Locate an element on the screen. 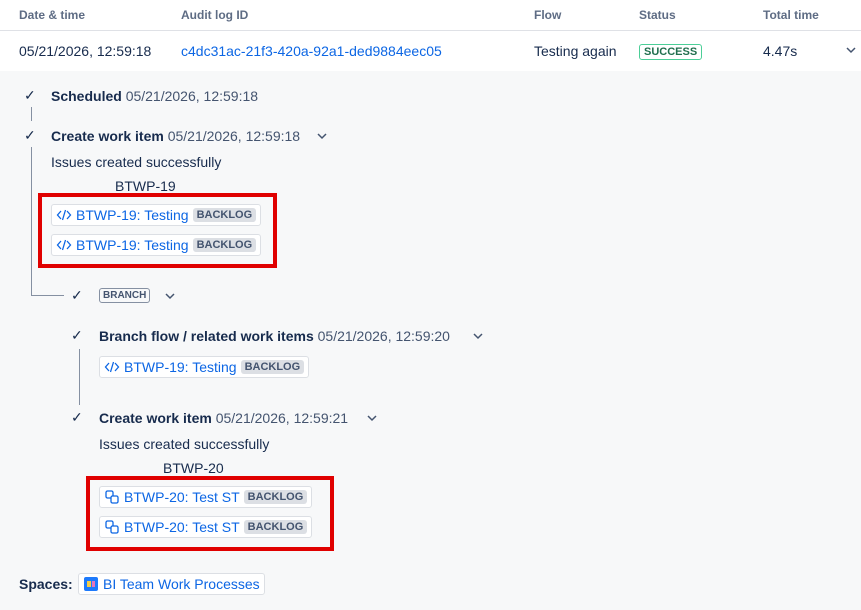  code-icon is located at coordinates (112, 367).